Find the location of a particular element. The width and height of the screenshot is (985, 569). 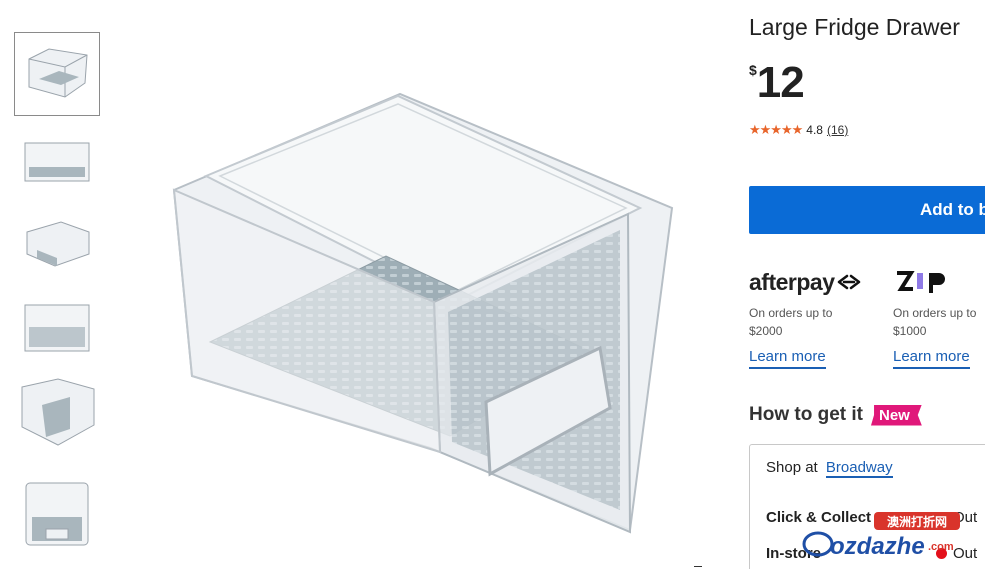

afterpay-desc-line2: $2000 is located at coordinates (766, 331).